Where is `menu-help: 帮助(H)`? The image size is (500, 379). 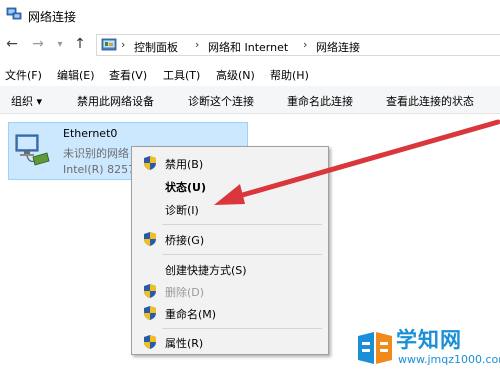 menu-help: 帮助(H) is located at coordinates (289, 75).